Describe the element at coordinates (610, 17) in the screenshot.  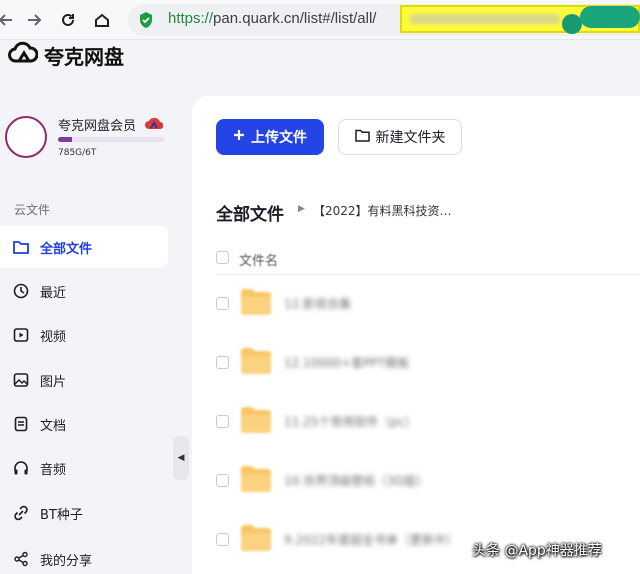
I see `profile-badge` at that location.